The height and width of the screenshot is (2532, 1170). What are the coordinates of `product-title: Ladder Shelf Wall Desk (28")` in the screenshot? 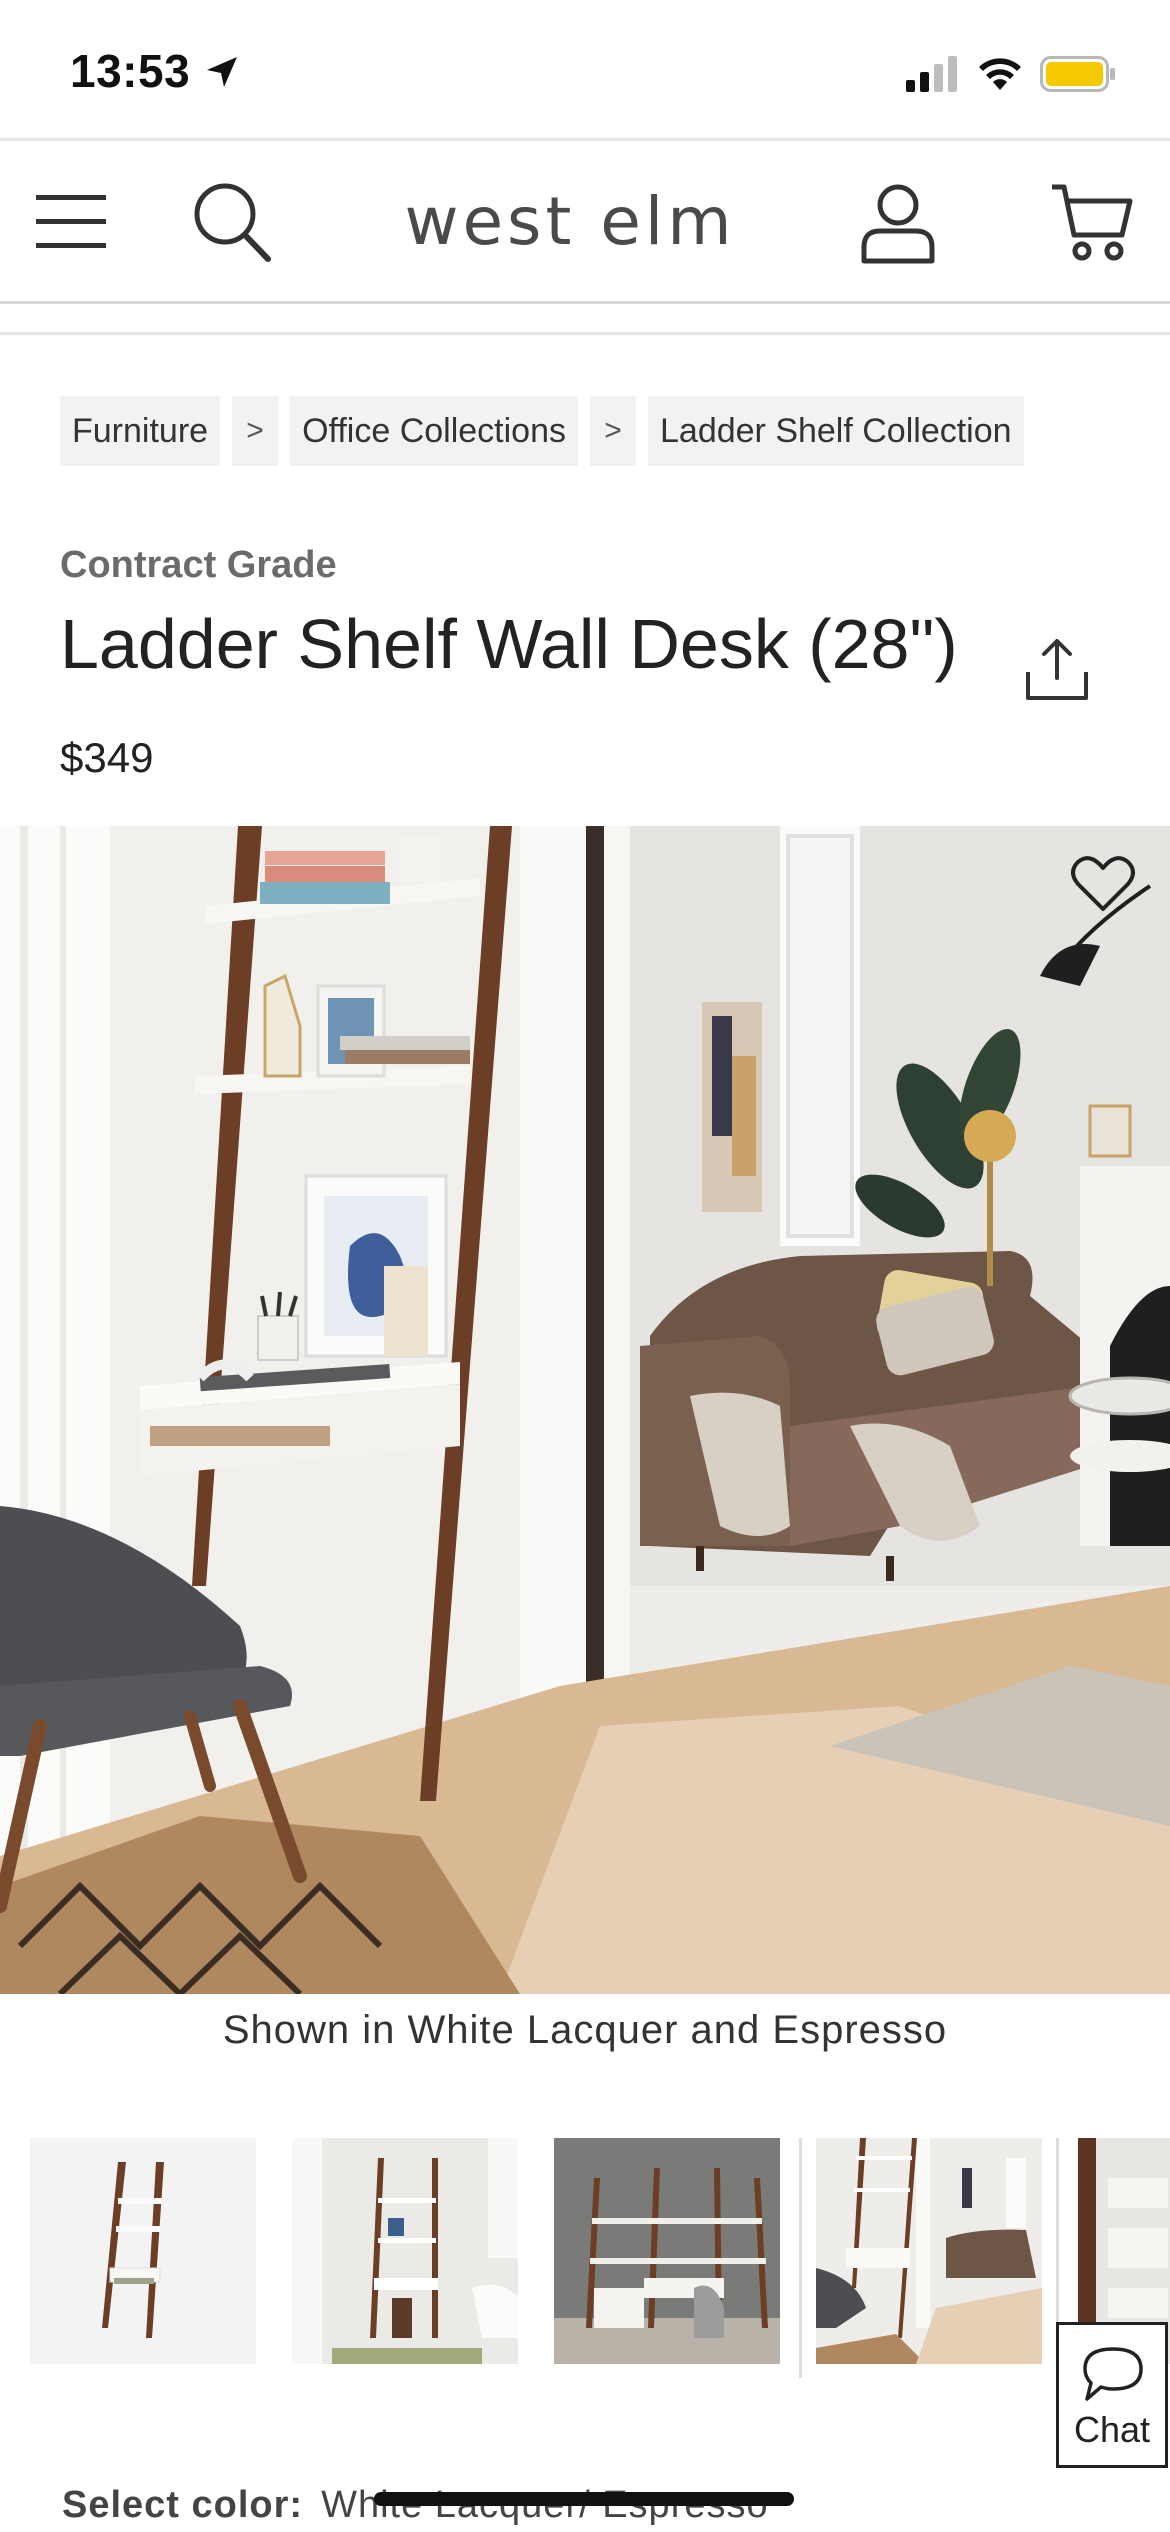 It's located at (509, 644).